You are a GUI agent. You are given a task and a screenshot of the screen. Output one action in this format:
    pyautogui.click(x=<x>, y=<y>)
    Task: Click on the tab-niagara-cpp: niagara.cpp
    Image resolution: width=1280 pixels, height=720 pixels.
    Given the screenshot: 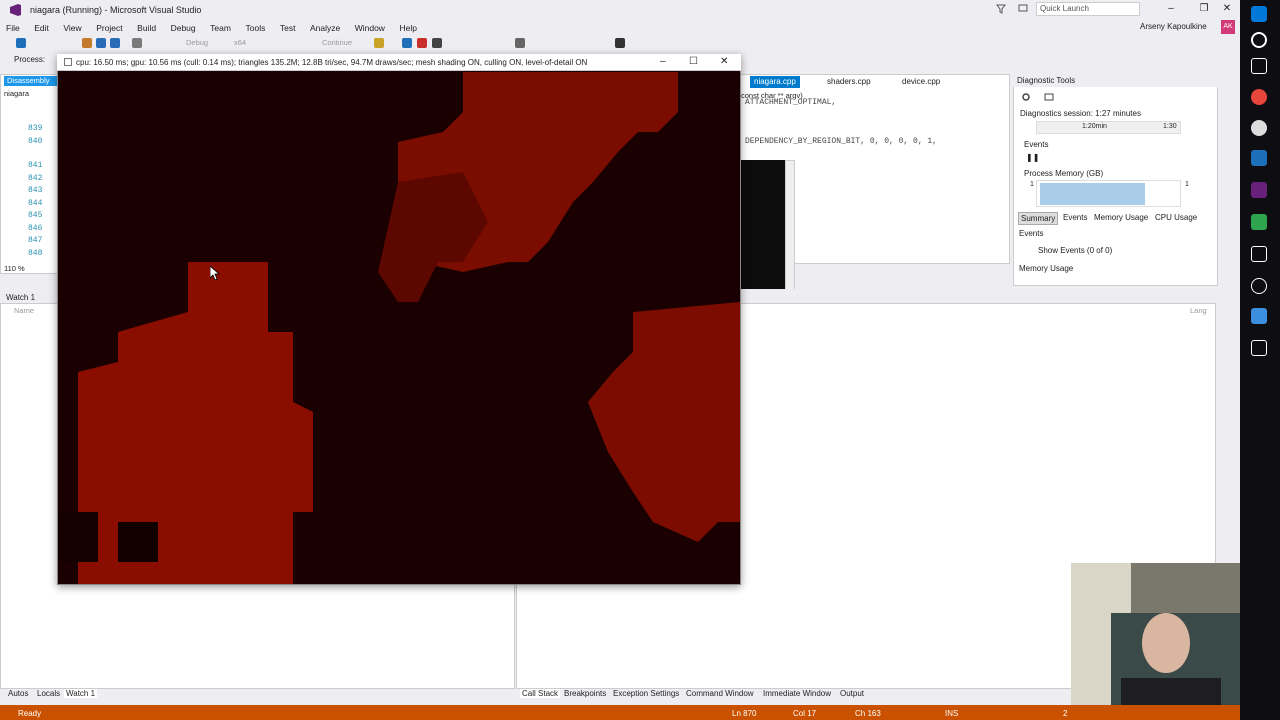 What is the action you would take?
    pyautogui.click(x=775, y=82)
    